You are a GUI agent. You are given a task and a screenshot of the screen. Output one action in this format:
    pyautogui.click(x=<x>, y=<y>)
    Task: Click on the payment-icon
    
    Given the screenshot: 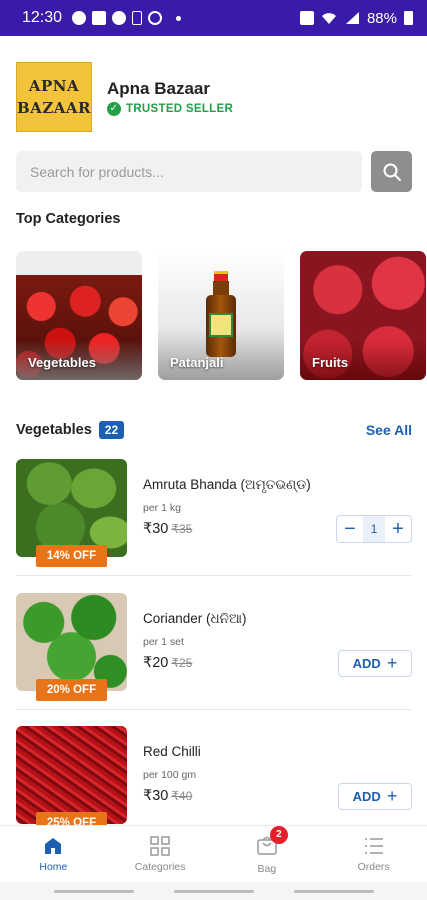 What is the action you would take?
    pyautogui.click(x=155, y=18)
    